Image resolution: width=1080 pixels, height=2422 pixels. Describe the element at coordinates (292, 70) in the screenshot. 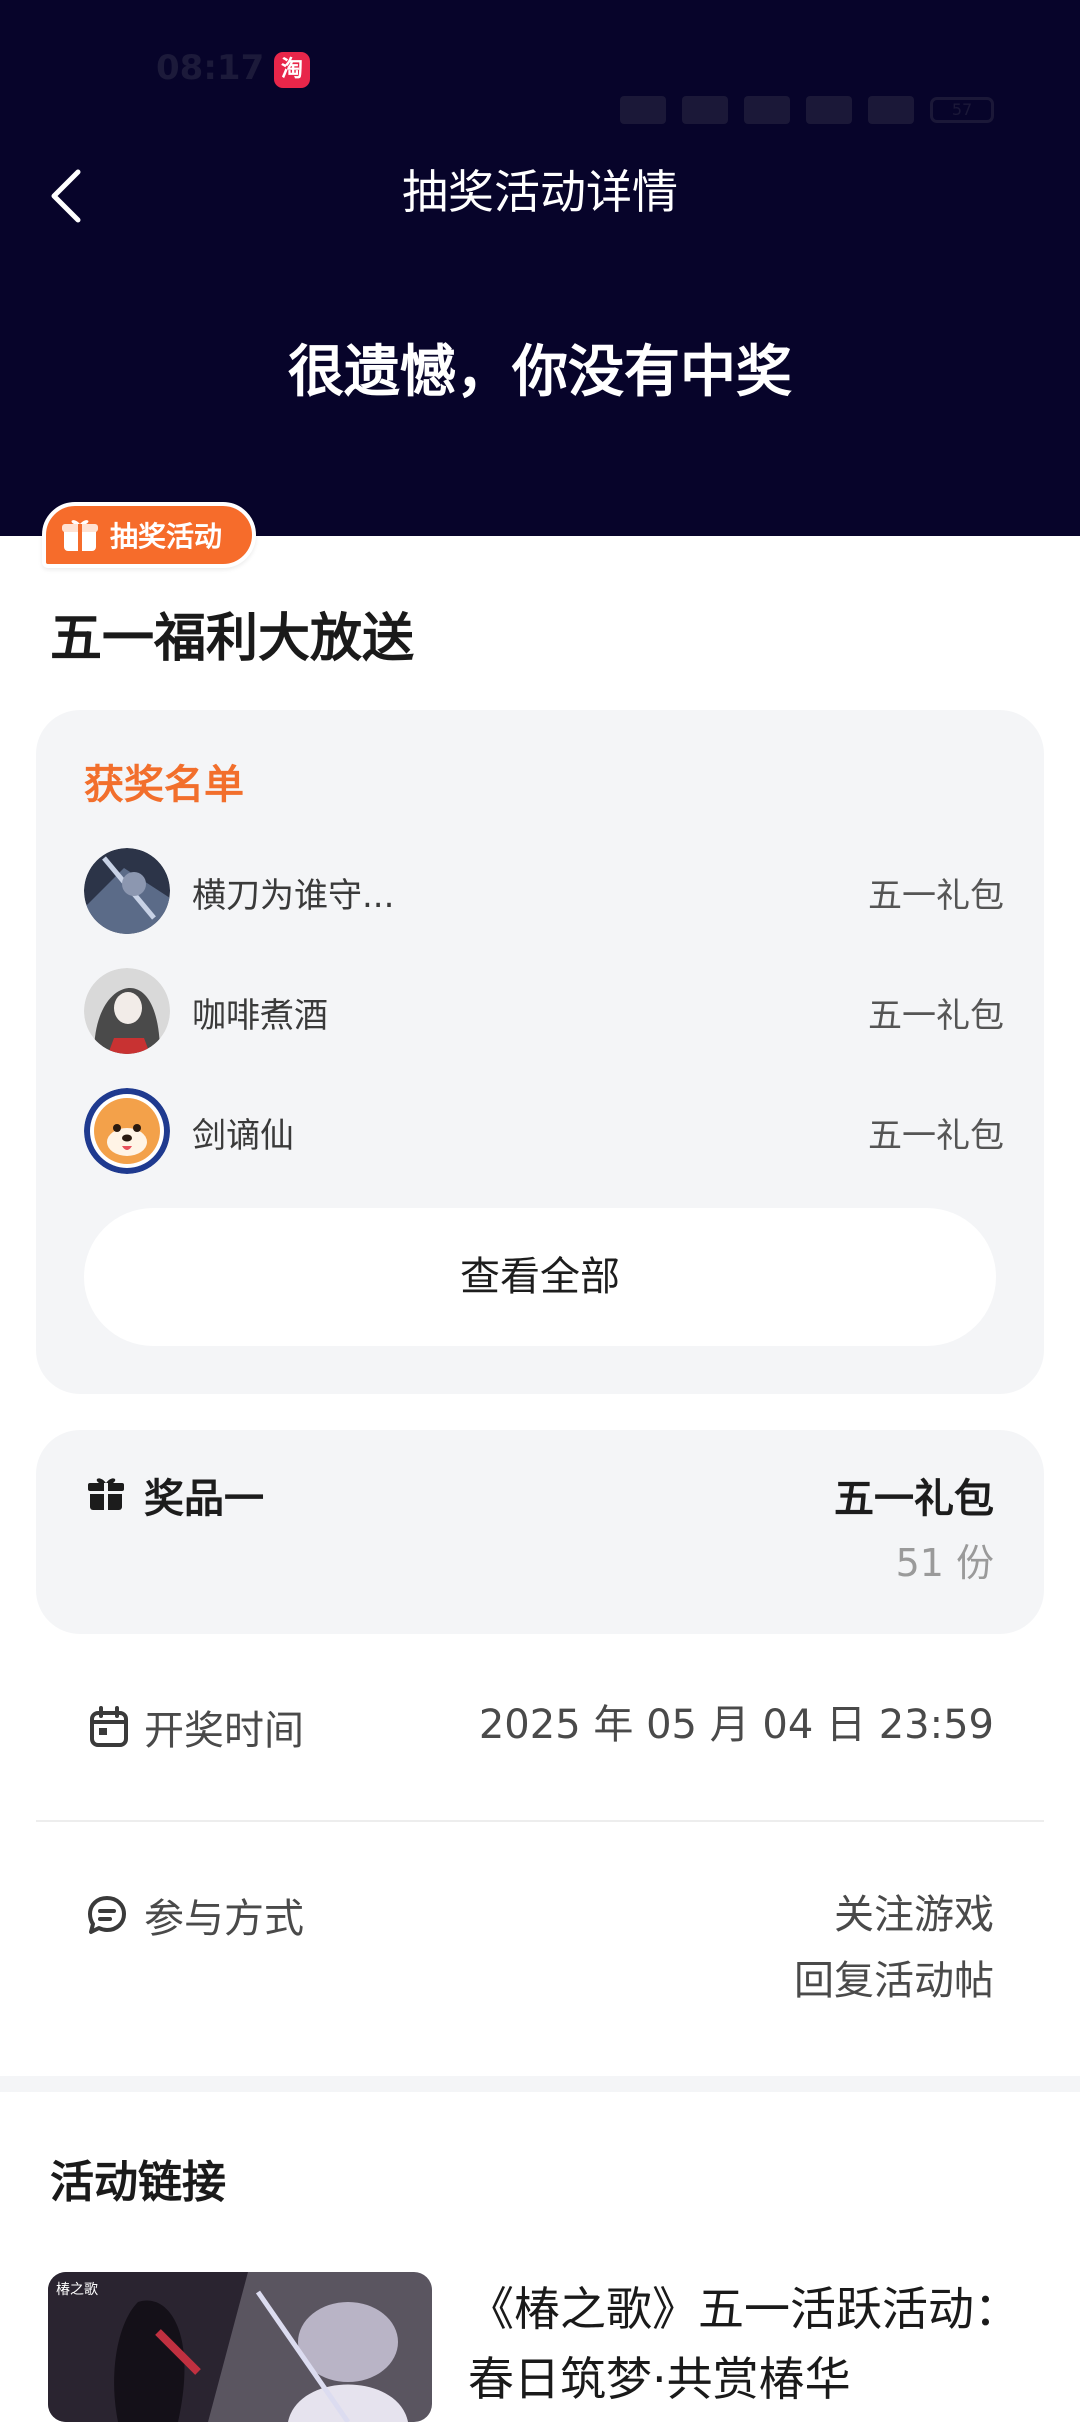

I see `taobao-app-icon: 淘` at that location.